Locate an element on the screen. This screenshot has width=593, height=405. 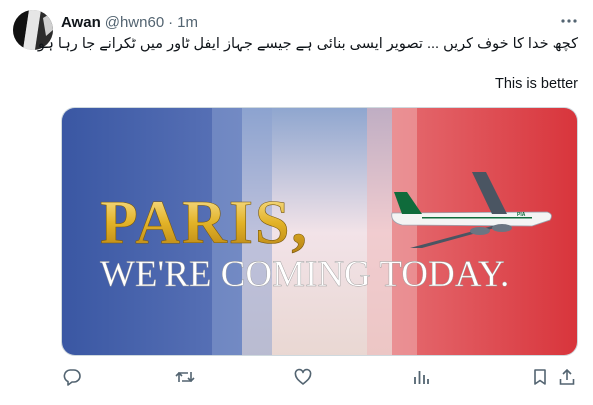
share-icon is located at coordinates (567, 377).